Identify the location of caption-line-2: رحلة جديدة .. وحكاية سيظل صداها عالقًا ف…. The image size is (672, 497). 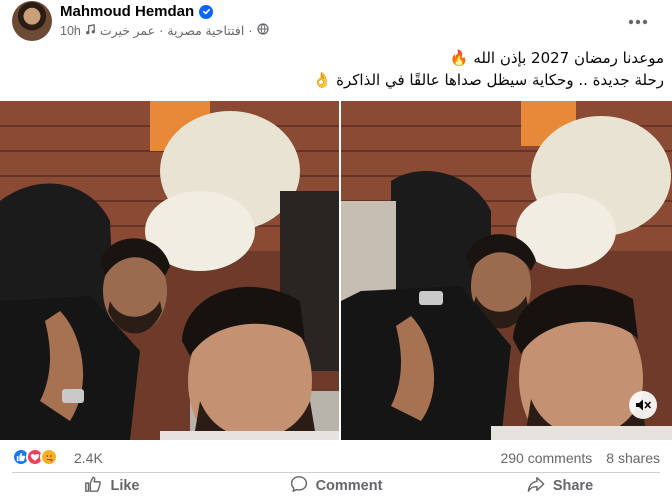
(488, 80).